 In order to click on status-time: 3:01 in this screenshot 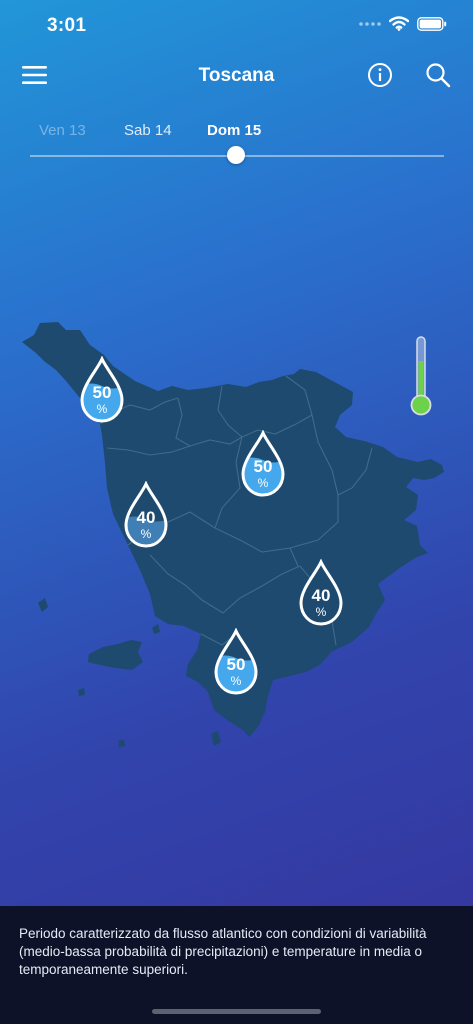, I will do `click(67, 25)`.